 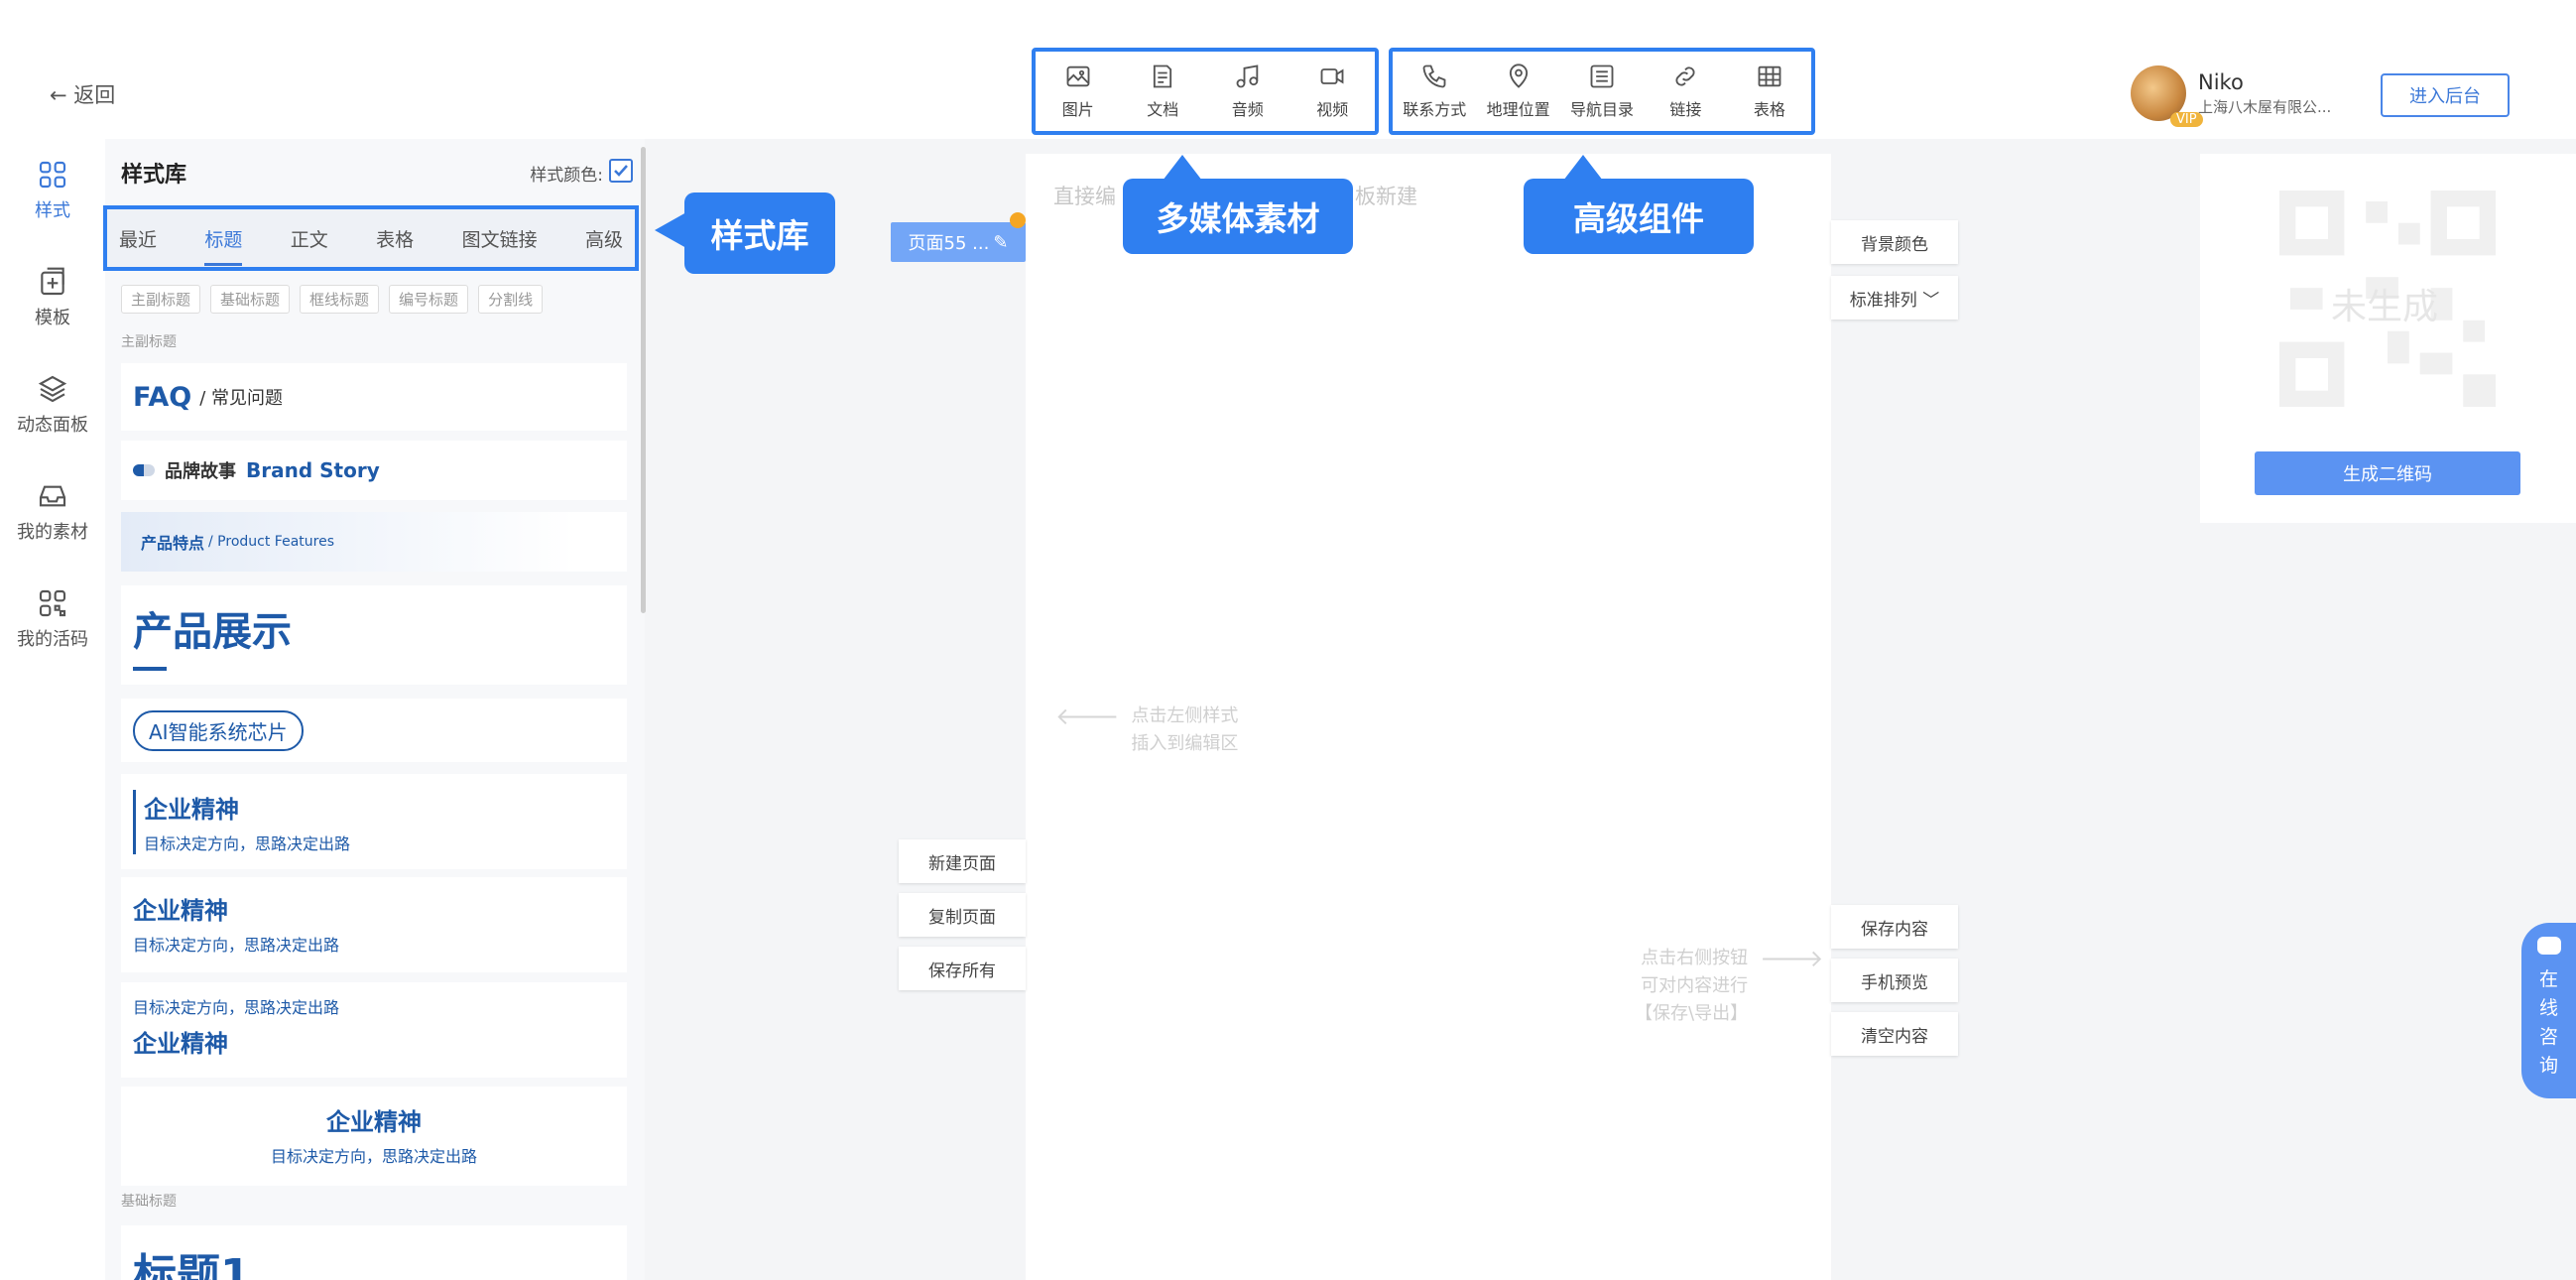 I want to click on toolbar-audio-button: 音频, so click(x=1247, y=91).